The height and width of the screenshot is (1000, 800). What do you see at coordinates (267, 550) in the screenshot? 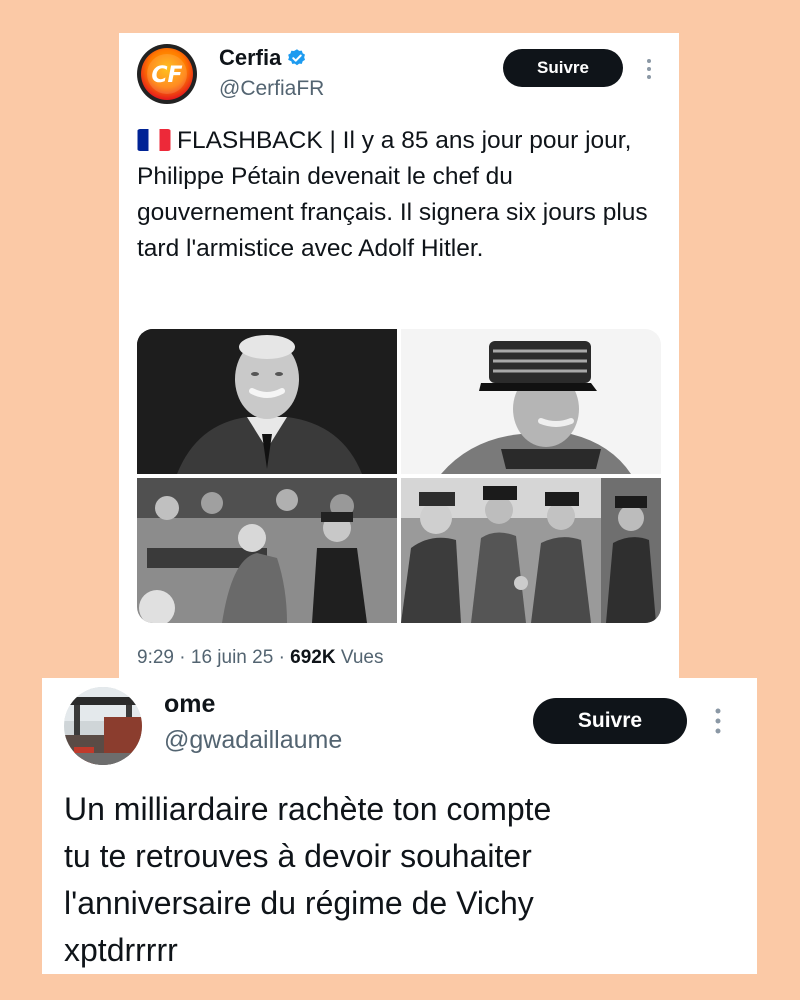
I see `photo-trial` at bounding box center [267, 550].